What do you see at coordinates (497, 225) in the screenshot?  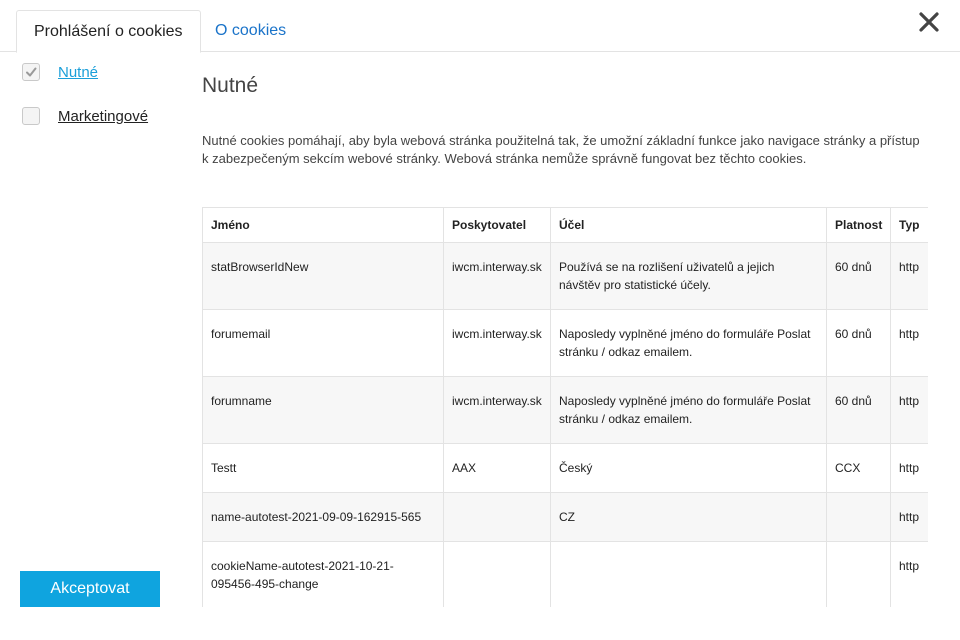 I see `column-header-provider: Poskytovatel` at bounding box center [497, 225].